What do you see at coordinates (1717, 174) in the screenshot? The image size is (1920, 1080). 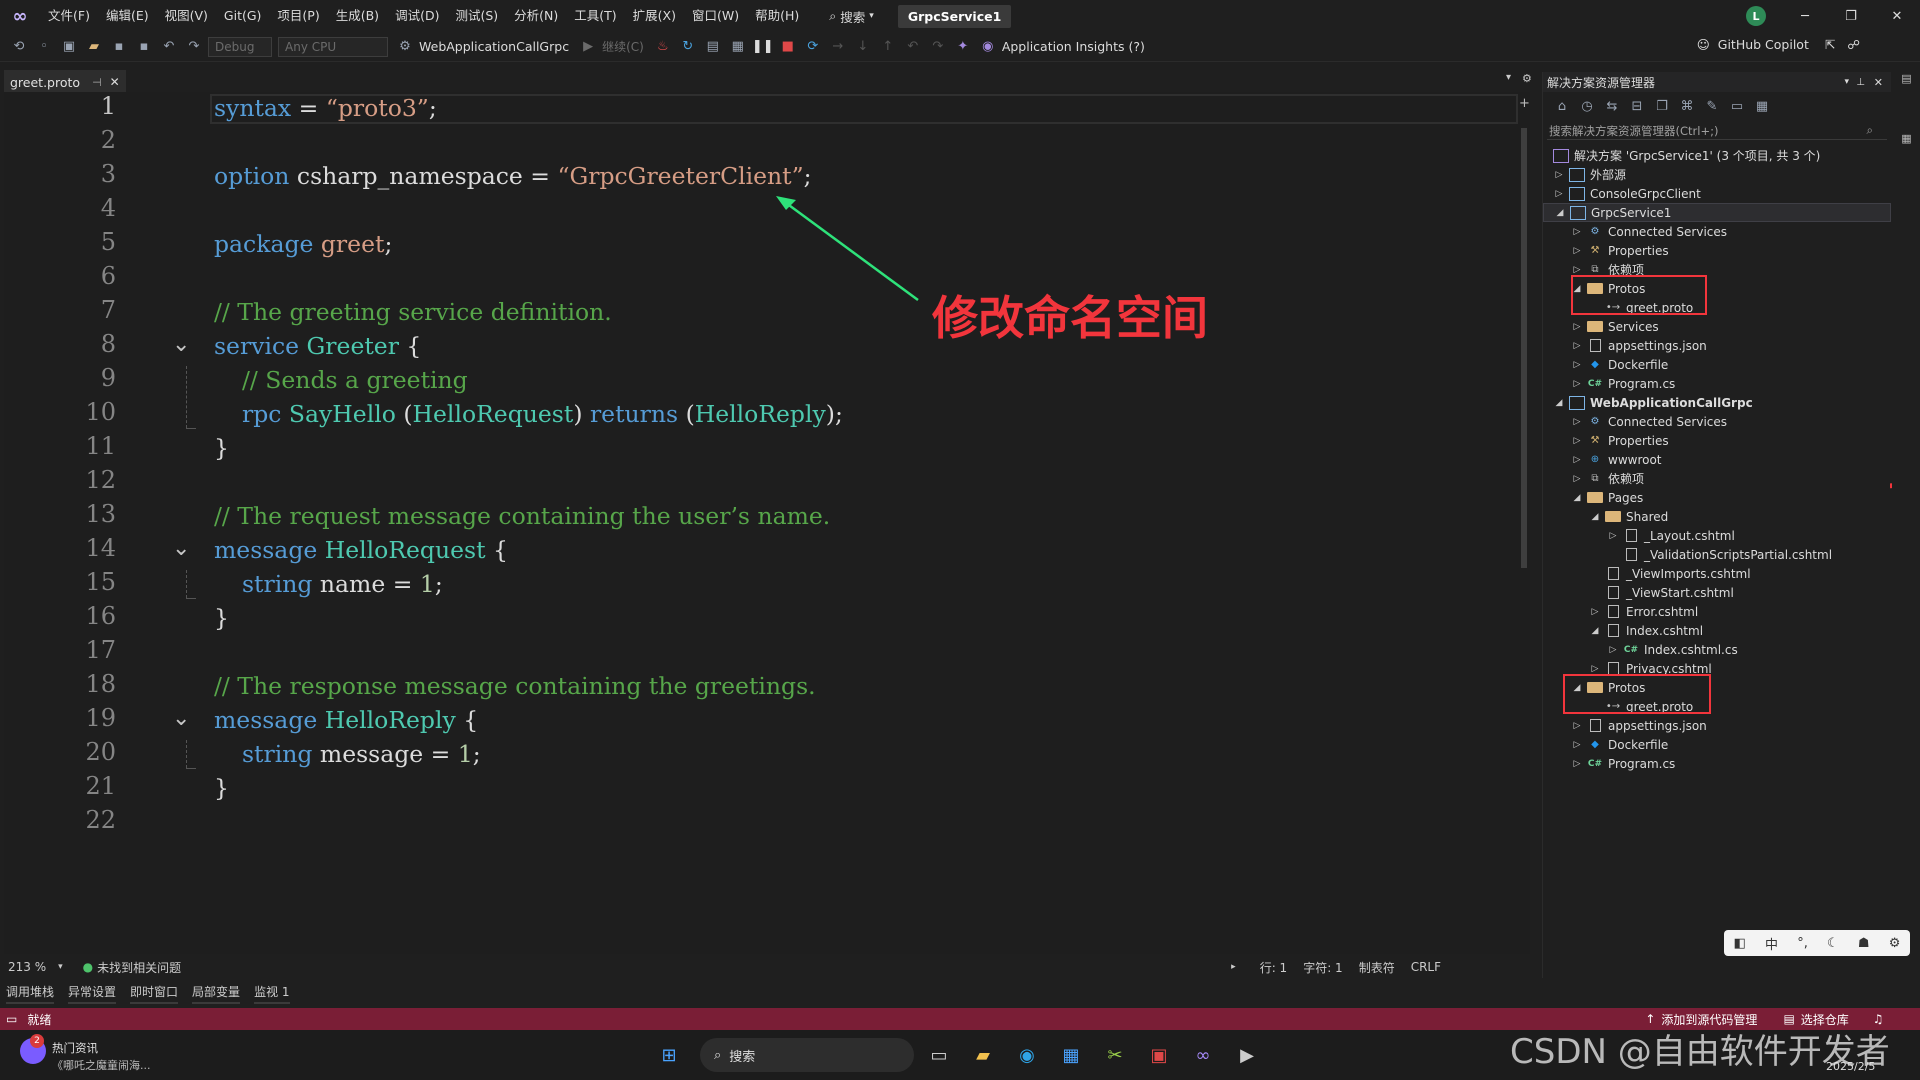 I see `tree-item-external-sources: ▷ 外部源` at bounding box center [1717, 174].